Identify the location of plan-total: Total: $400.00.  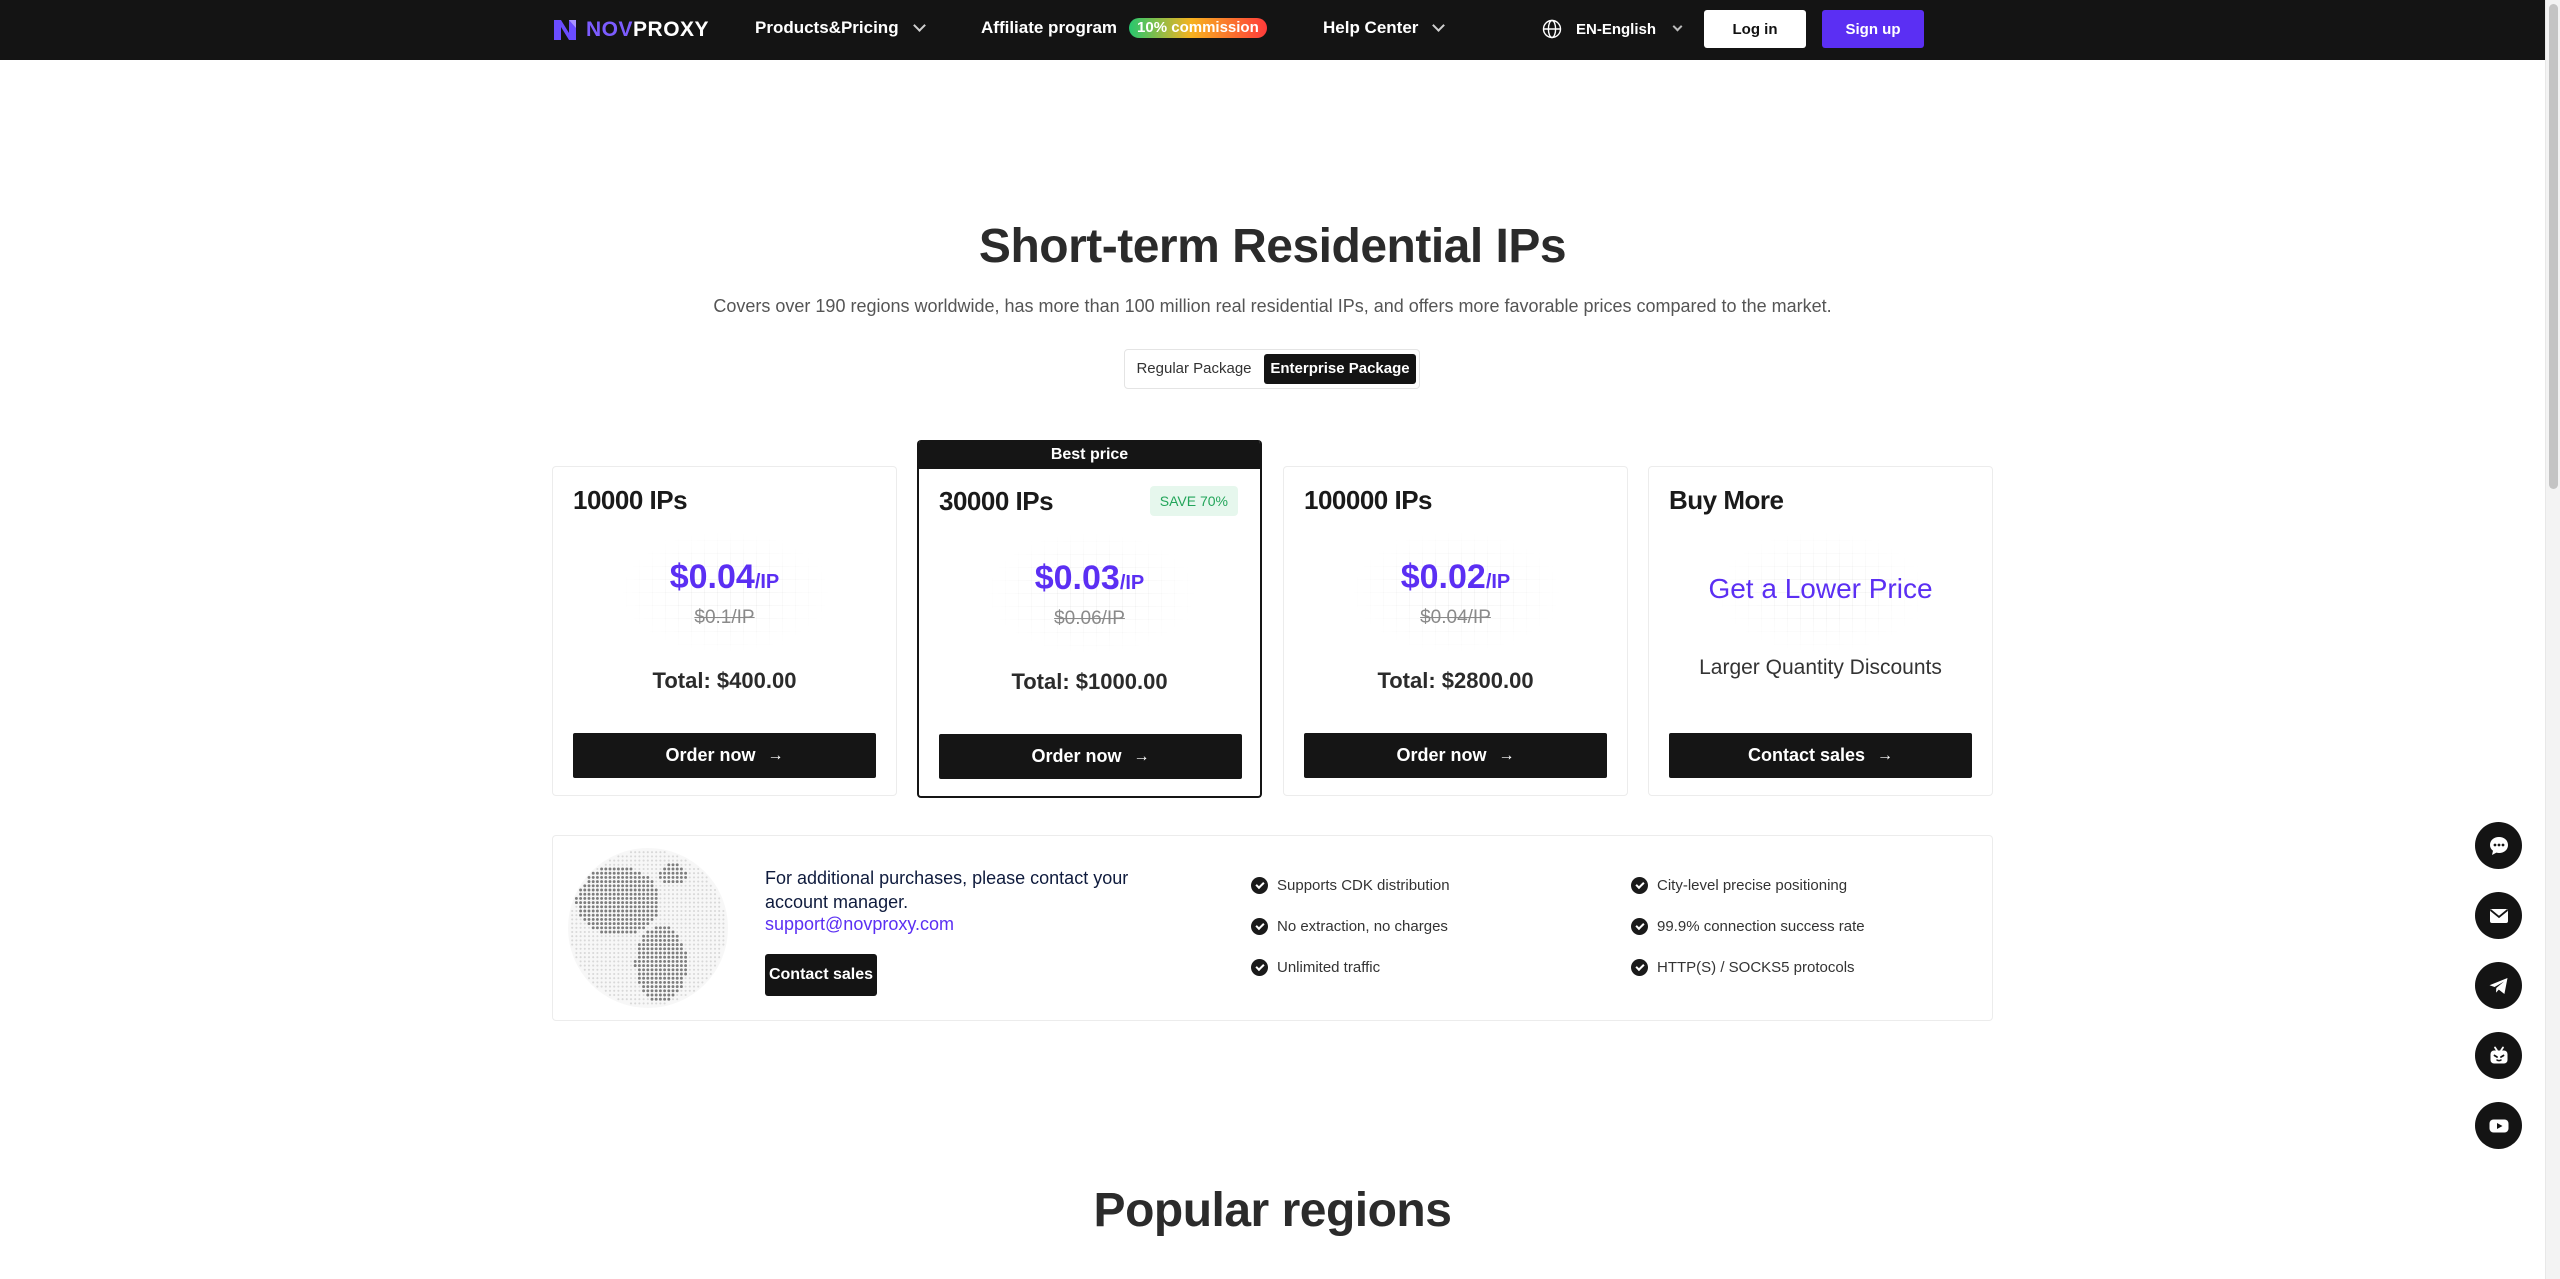
(724, 680).